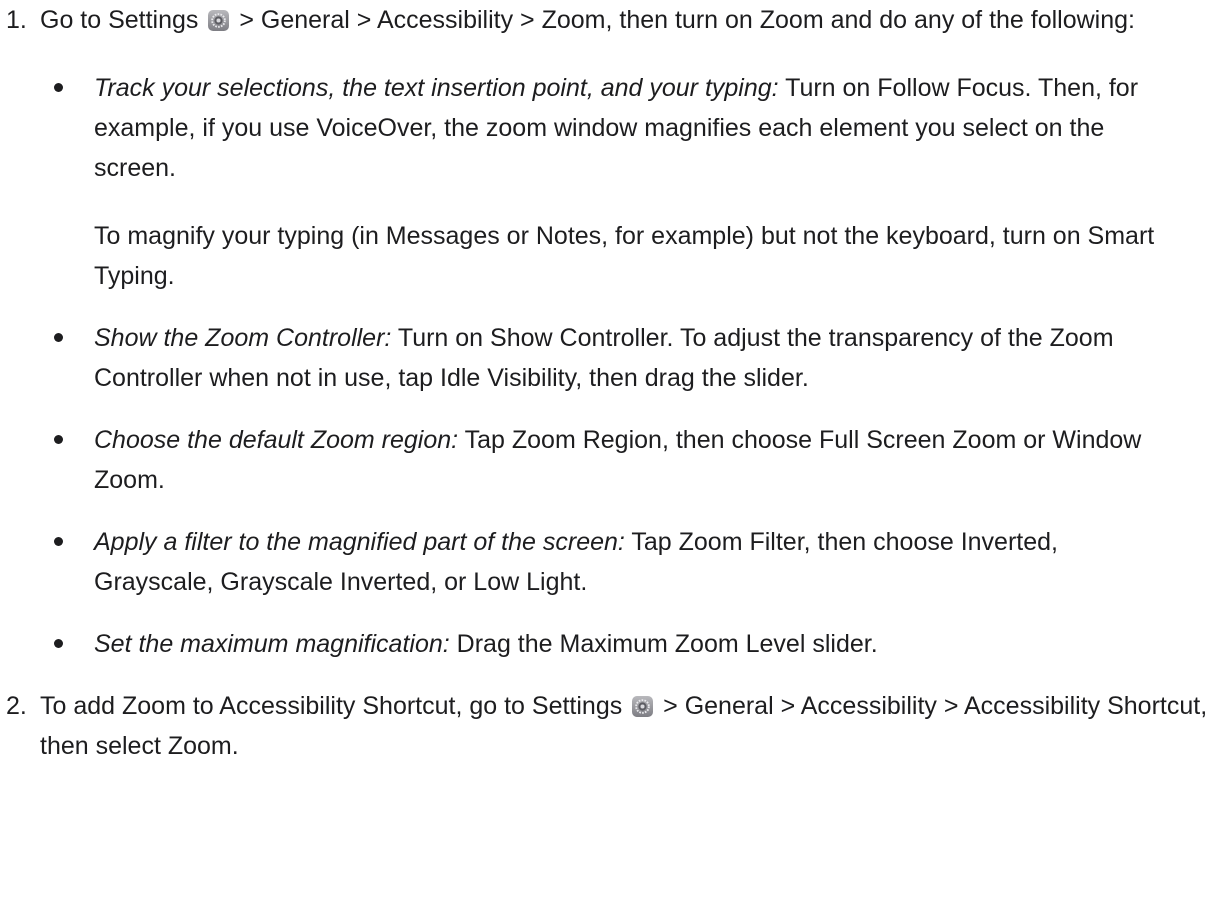 The height and width of the screenshot is (915, 1225). I want to click on option-lead: Choose the default Zoom region:, so click(276, 440).